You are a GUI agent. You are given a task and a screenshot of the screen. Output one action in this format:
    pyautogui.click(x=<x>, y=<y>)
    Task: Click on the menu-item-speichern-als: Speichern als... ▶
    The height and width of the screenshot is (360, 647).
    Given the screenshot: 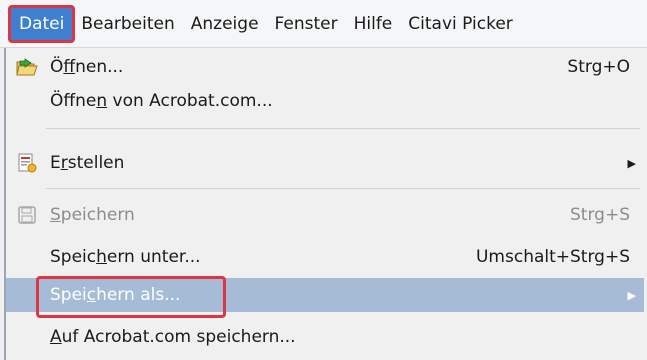 What is the action you would take?
    pyautogui.click(x=325, y=295)
    